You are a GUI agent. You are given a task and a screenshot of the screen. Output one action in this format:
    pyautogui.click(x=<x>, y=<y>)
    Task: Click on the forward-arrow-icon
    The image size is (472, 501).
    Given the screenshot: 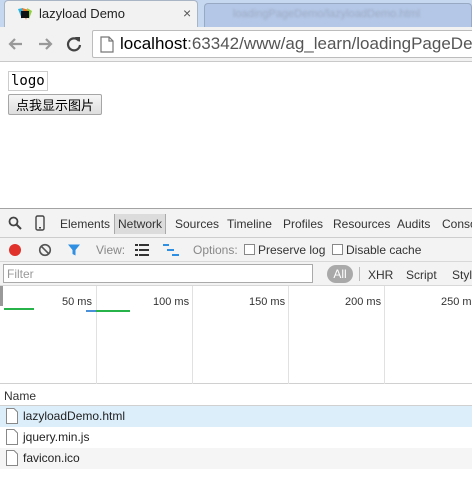 What is the action you would take?
    pyautogui.click(x=46, y=44)
    